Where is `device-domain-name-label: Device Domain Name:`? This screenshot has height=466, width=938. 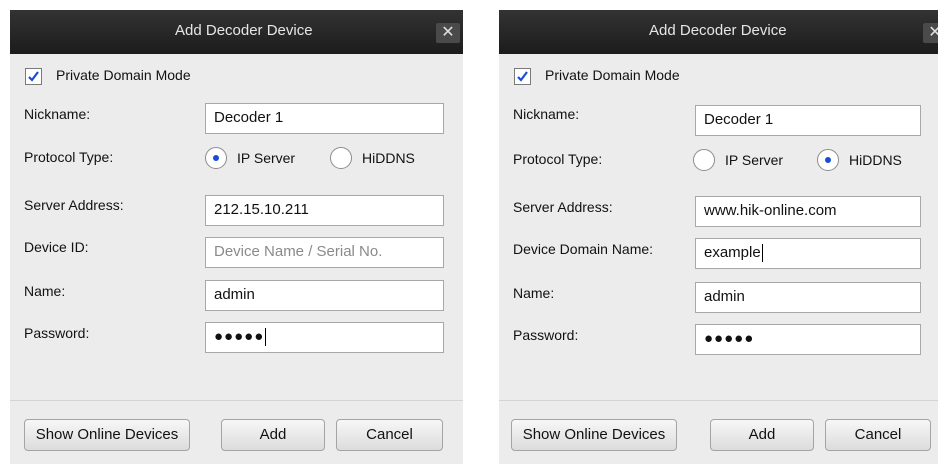
device-domain-name-label: Device Domain Name: is located at coordinates (583, 249).